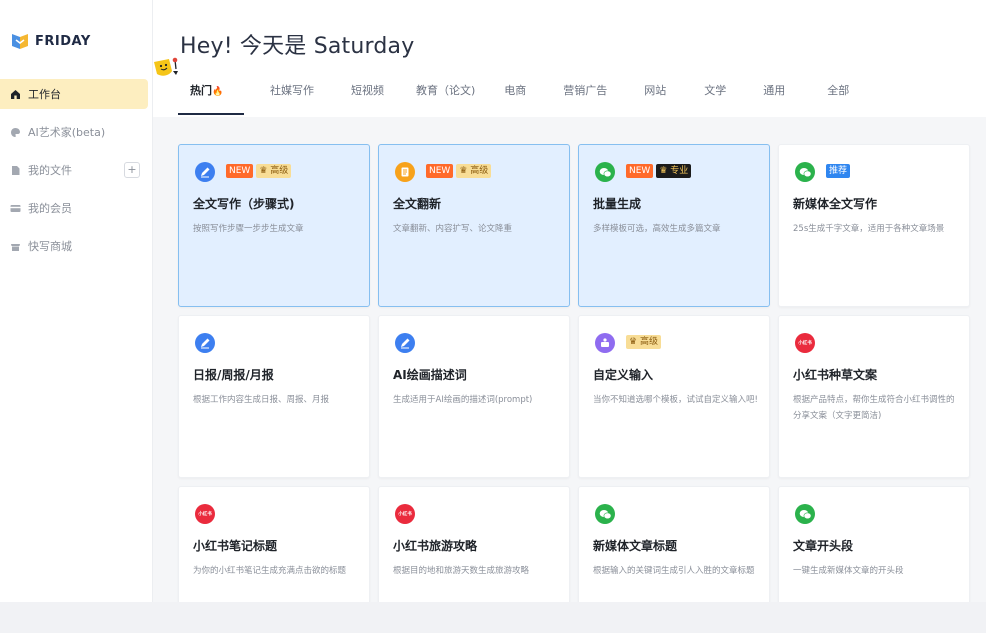 This screenshot has width=986, height=633. I want to click on tab-hot: 热门🔥, so click(211, 96).